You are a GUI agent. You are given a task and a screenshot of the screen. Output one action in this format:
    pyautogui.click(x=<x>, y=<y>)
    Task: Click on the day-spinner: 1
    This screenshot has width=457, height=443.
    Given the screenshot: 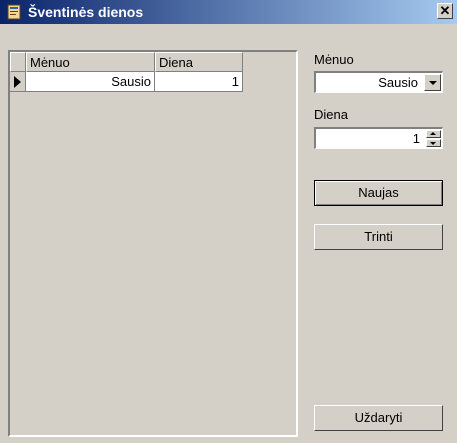 What is the action you would take?
    pyautogui.click(x=378, y=138)
    